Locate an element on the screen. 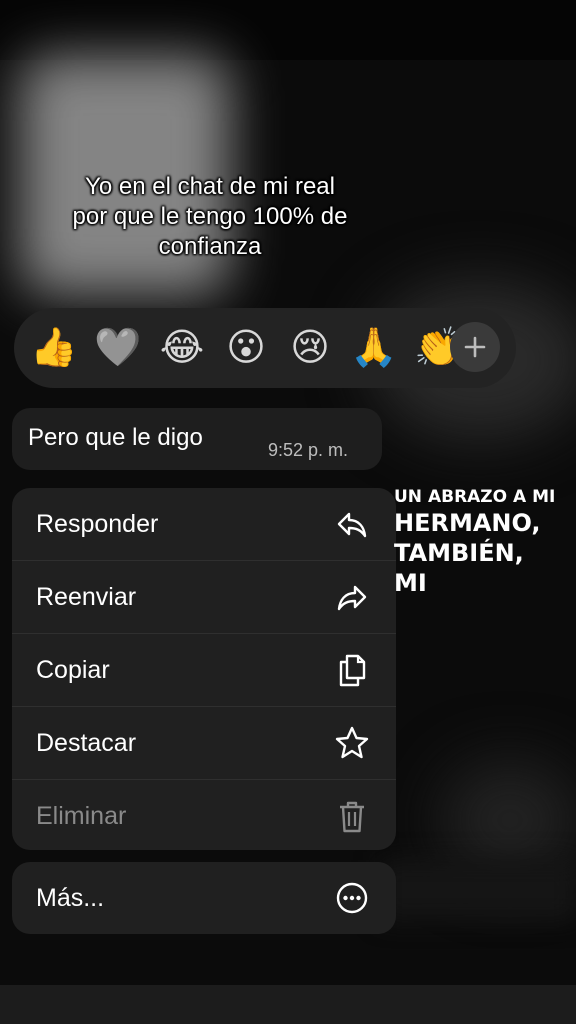 The image size is (576, 1024). overlay-line: HERMANO, is located at coordinates (467, 523).